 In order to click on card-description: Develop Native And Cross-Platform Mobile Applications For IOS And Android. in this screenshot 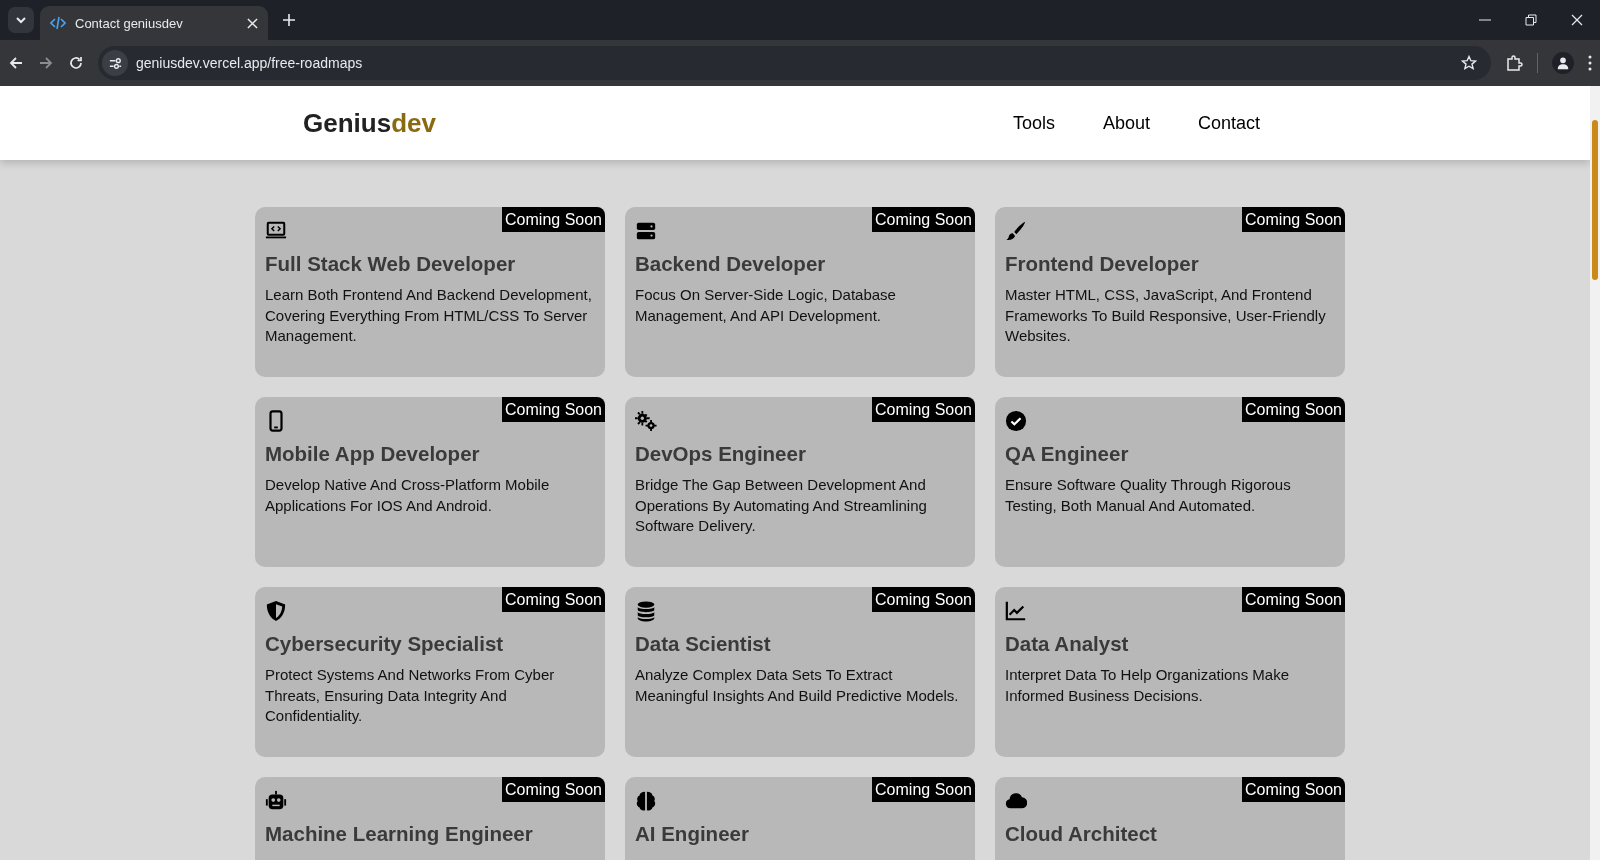, I will do `click(408, 495)`.